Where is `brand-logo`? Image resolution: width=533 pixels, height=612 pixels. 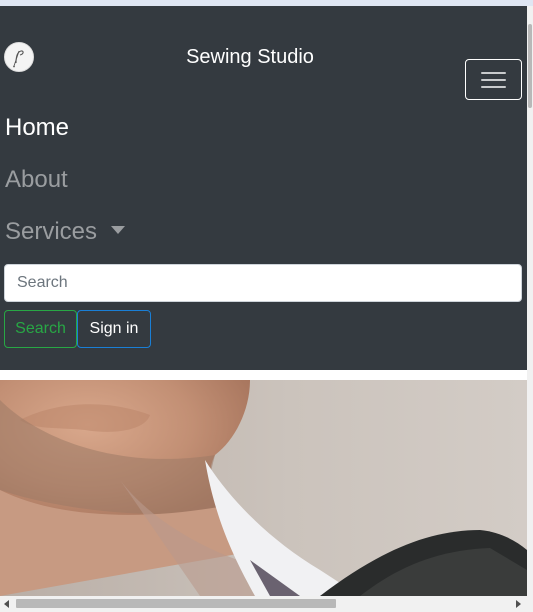
brand-logo is located at coordinates (19, 57).